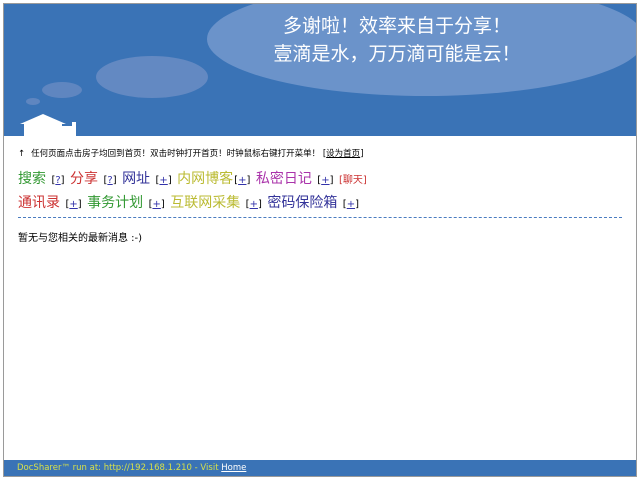 Image resolution: width=641 pixels, height=479 pixels. I want to click on up-arrow-icon: ↑, so click(22, 154).